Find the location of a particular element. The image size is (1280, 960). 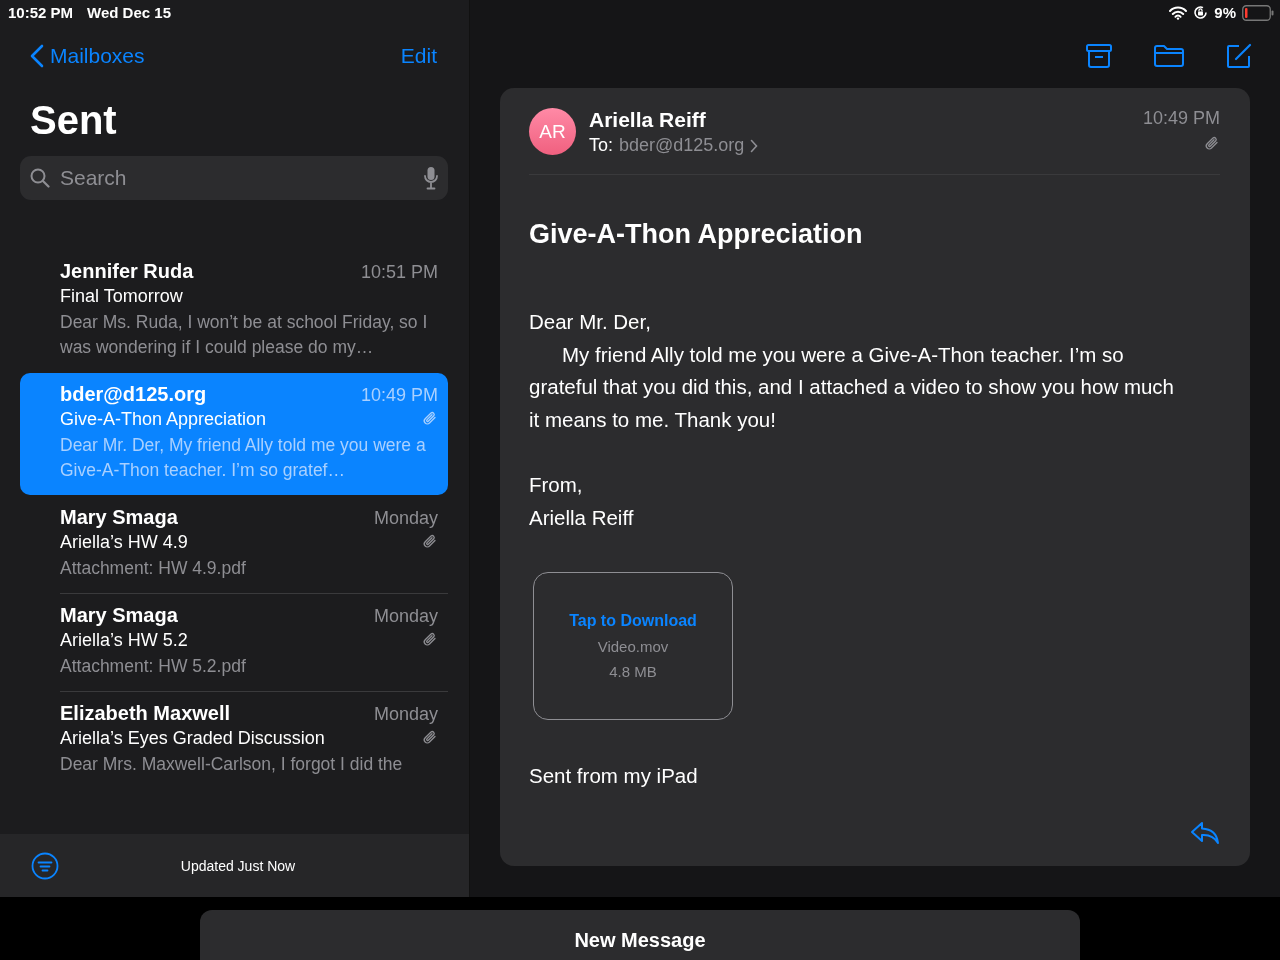

search-icon is located at coordinates (40, 178).